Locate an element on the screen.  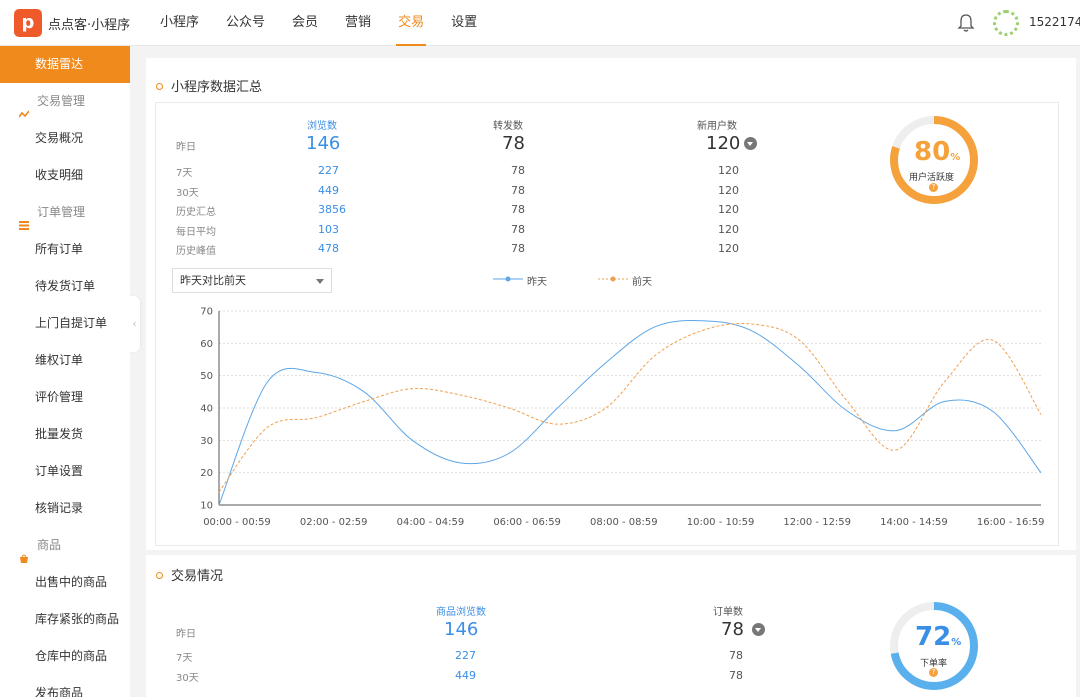
x-tick-label: 04:00 - 04:59 is located at coordinates (431, 522).